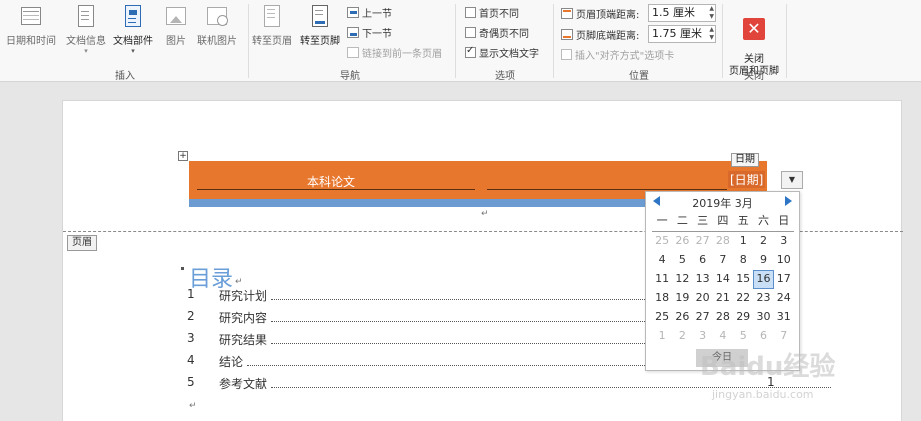 The height and width of the screenshot is (421, 921). I want to click on footer-position-icon, so click(567, 34).